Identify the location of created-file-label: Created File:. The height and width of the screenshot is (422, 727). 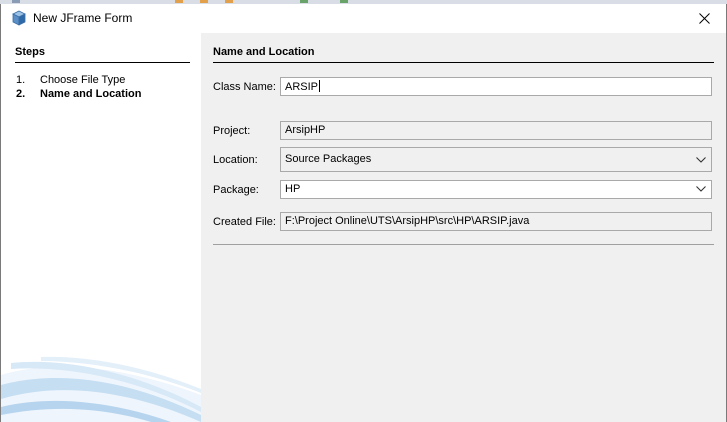
(244, 222).